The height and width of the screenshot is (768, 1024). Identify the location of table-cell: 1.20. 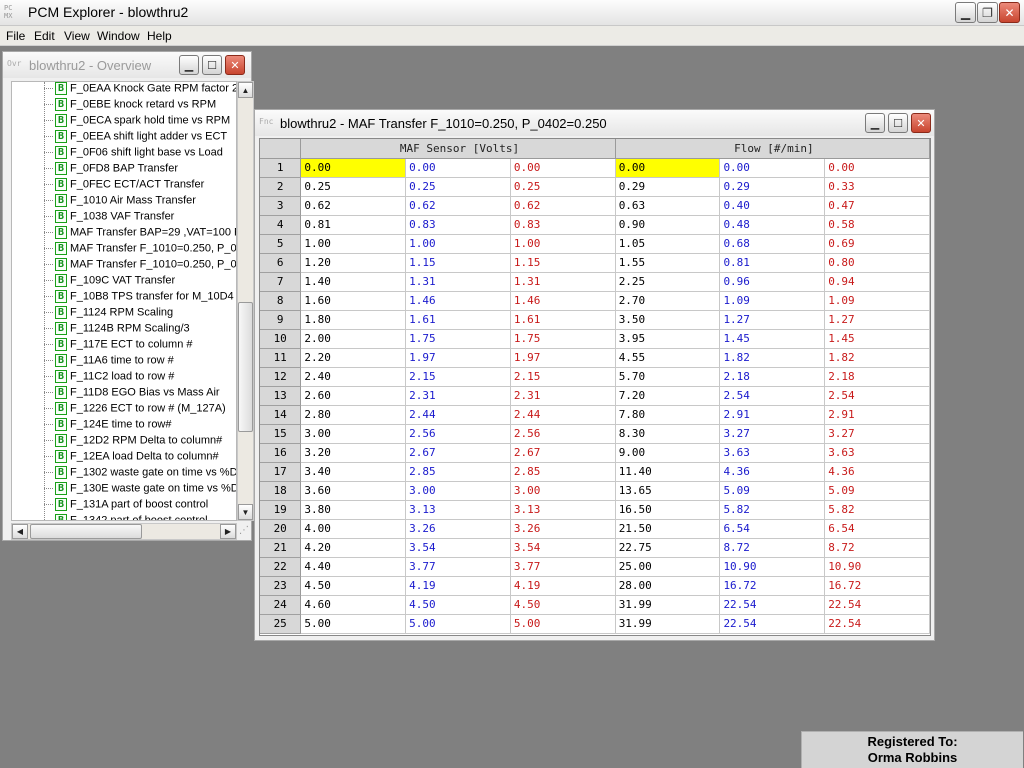
(353, 263).